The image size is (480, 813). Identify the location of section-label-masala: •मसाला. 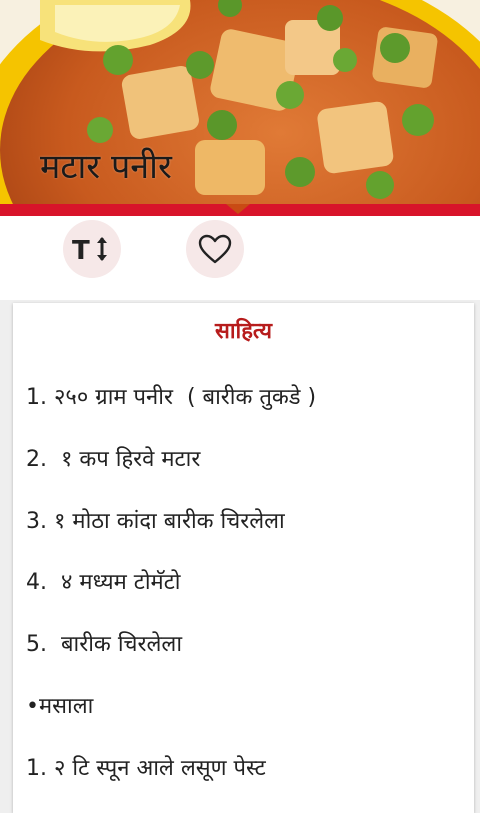
(60, 706).